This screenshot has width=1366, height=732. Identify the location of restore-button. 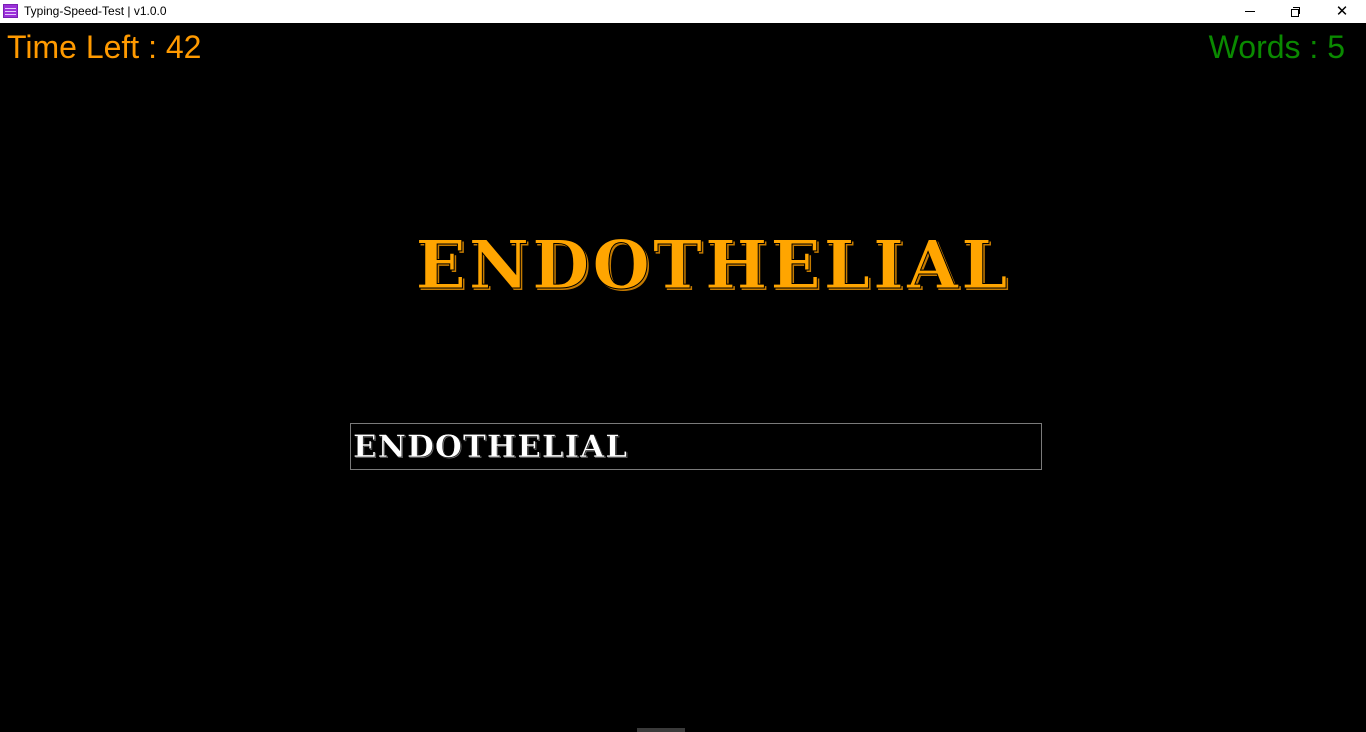
(1296, 11).